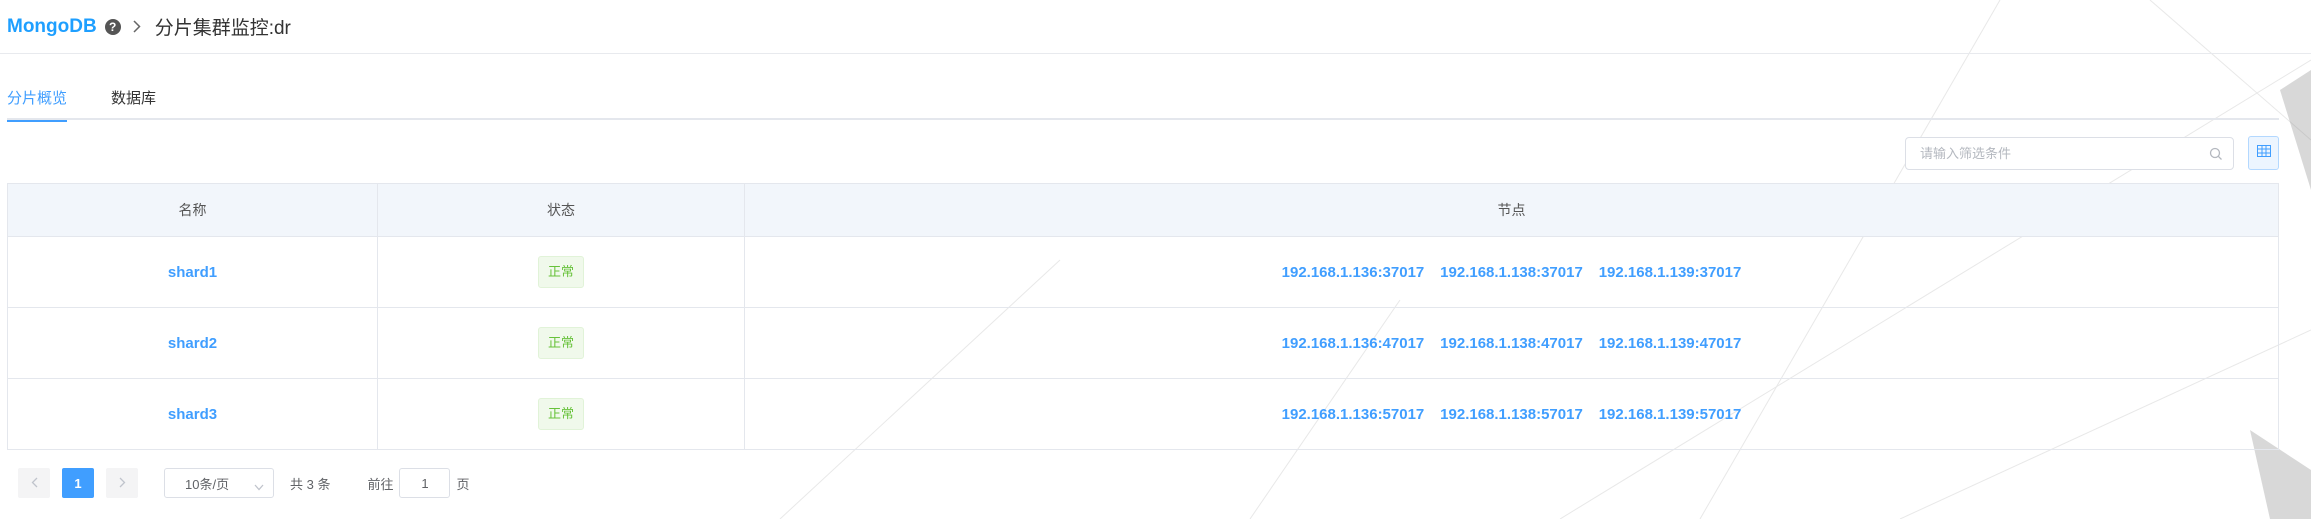  Describe the element at coordinates (1511, 210) in the screenshot. I see `column-header-nodes: 节点` at that location.